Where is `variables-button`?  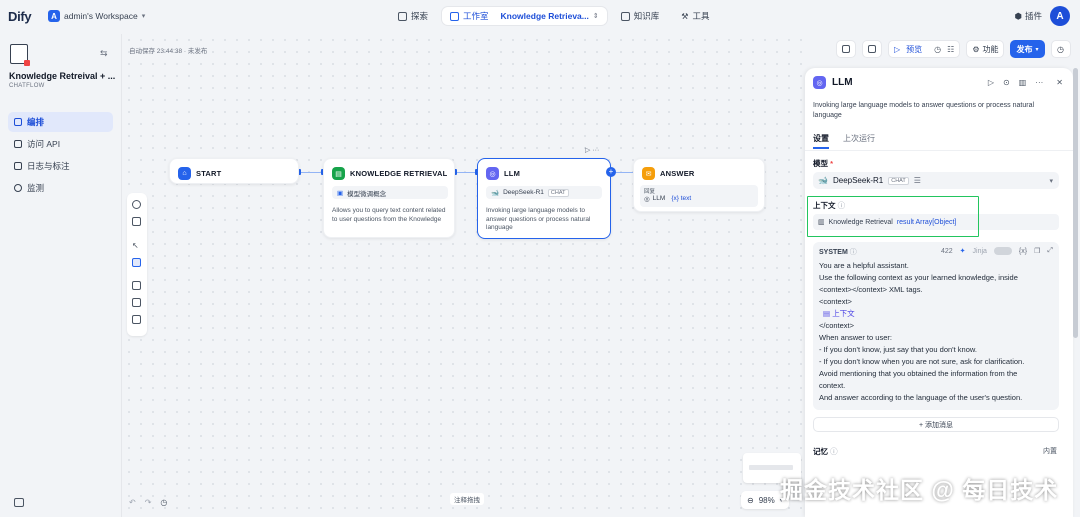 variables-button is located at coordinates (872, 49).